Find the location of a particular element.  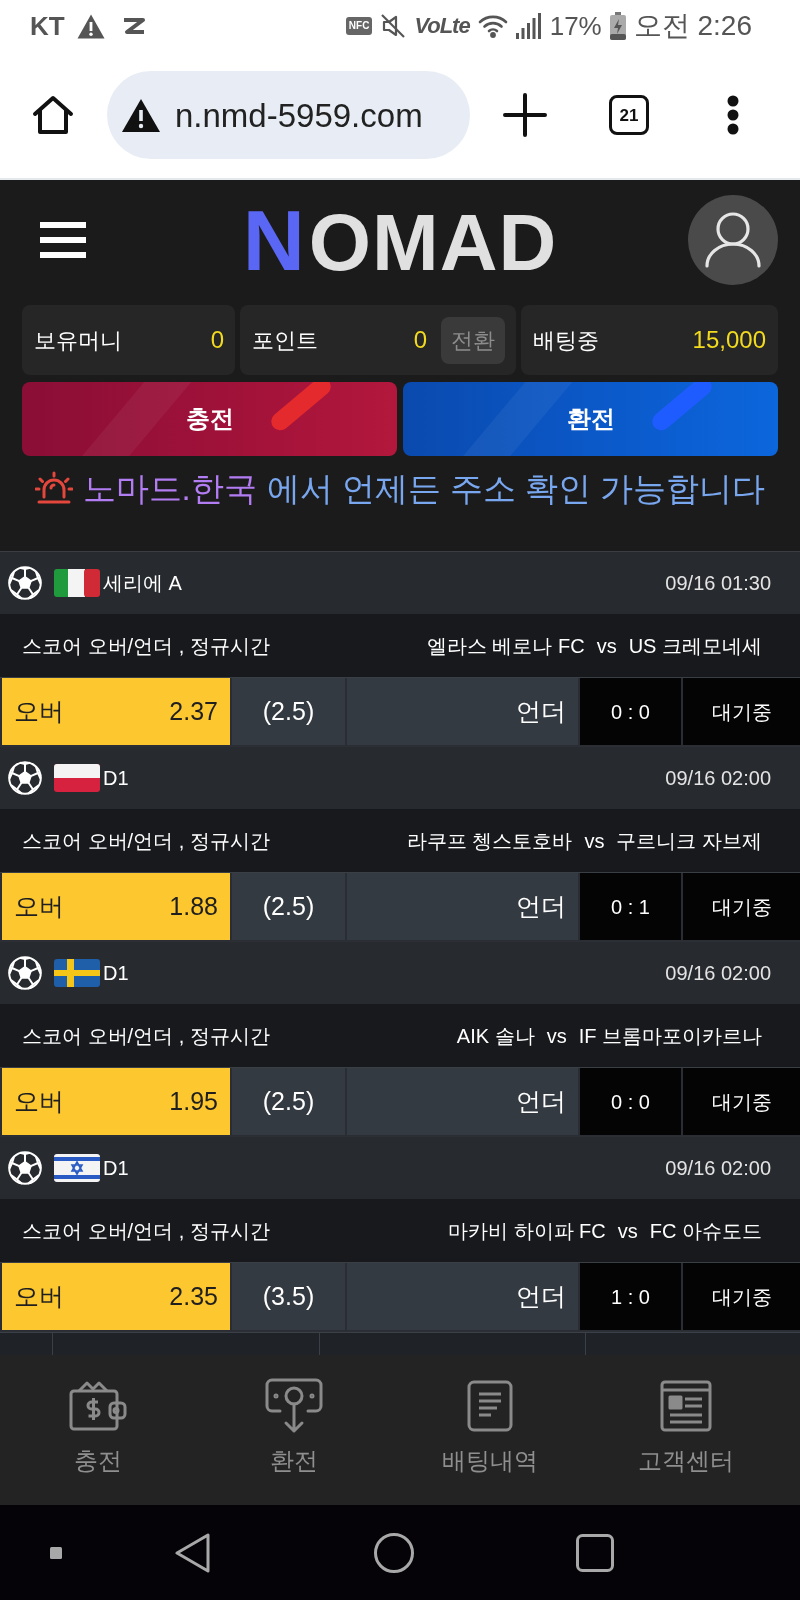

home-team: 마카비 하이파 FC is located at coordinates (527, 1231).